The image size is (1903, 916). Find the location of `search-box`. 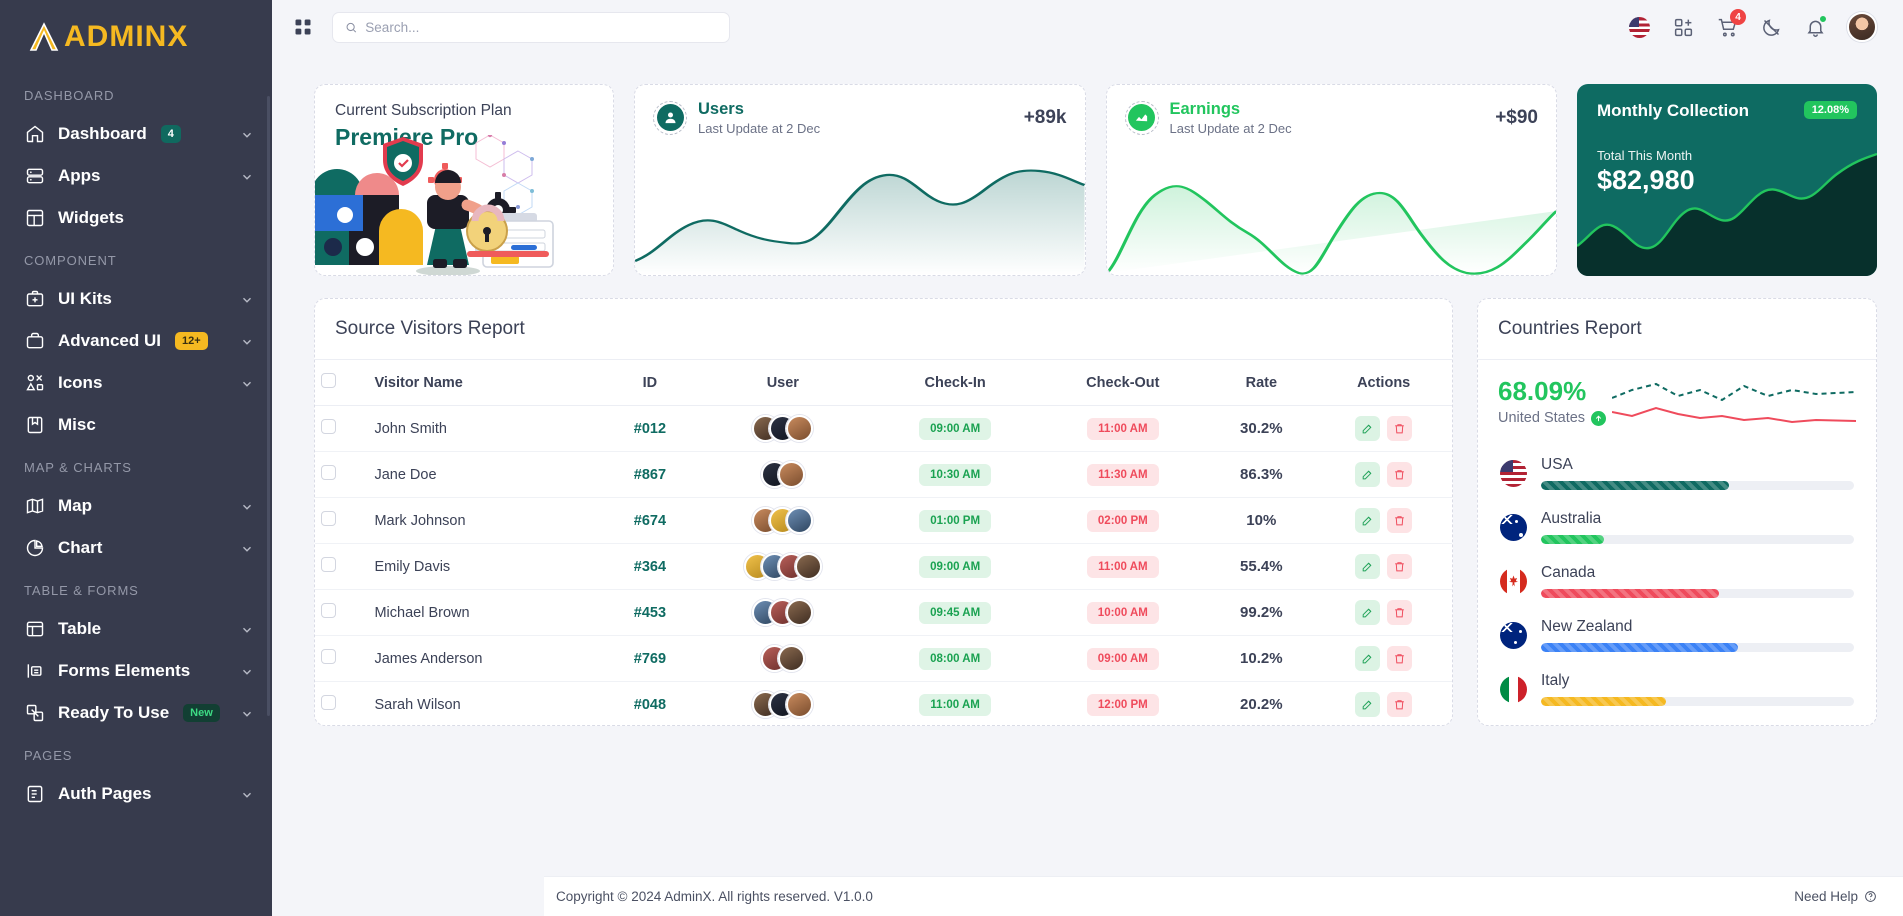

search-box is located at coordinates (531, 27).